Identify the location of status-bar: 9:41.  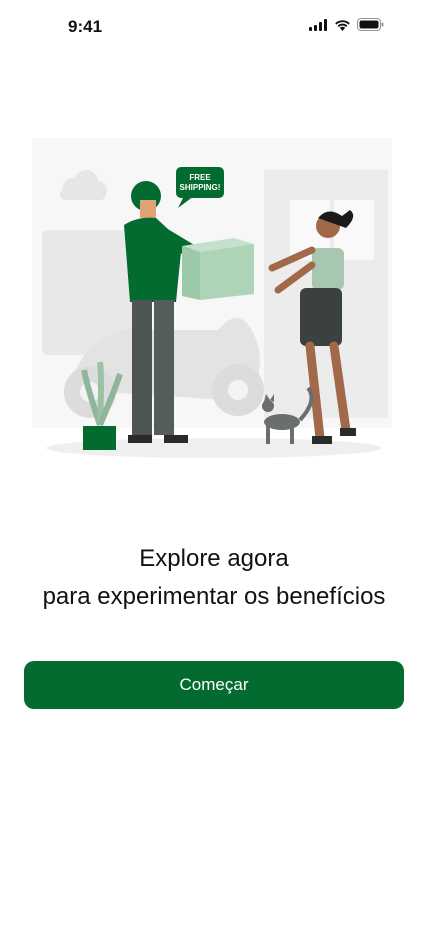
(214, 27).